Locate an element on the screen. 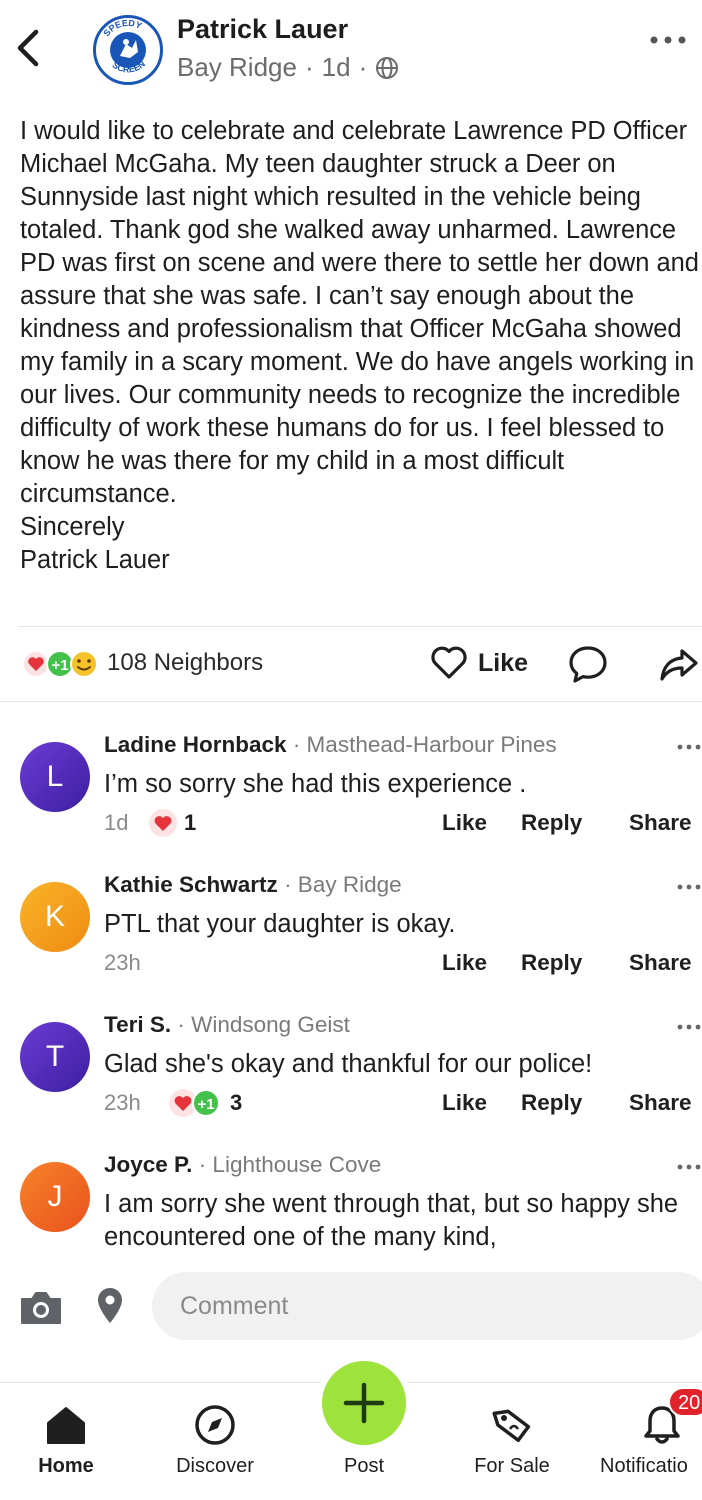 This screenshot has width=702, height=1500. camera-icon is located at coordinates (41, 1308).